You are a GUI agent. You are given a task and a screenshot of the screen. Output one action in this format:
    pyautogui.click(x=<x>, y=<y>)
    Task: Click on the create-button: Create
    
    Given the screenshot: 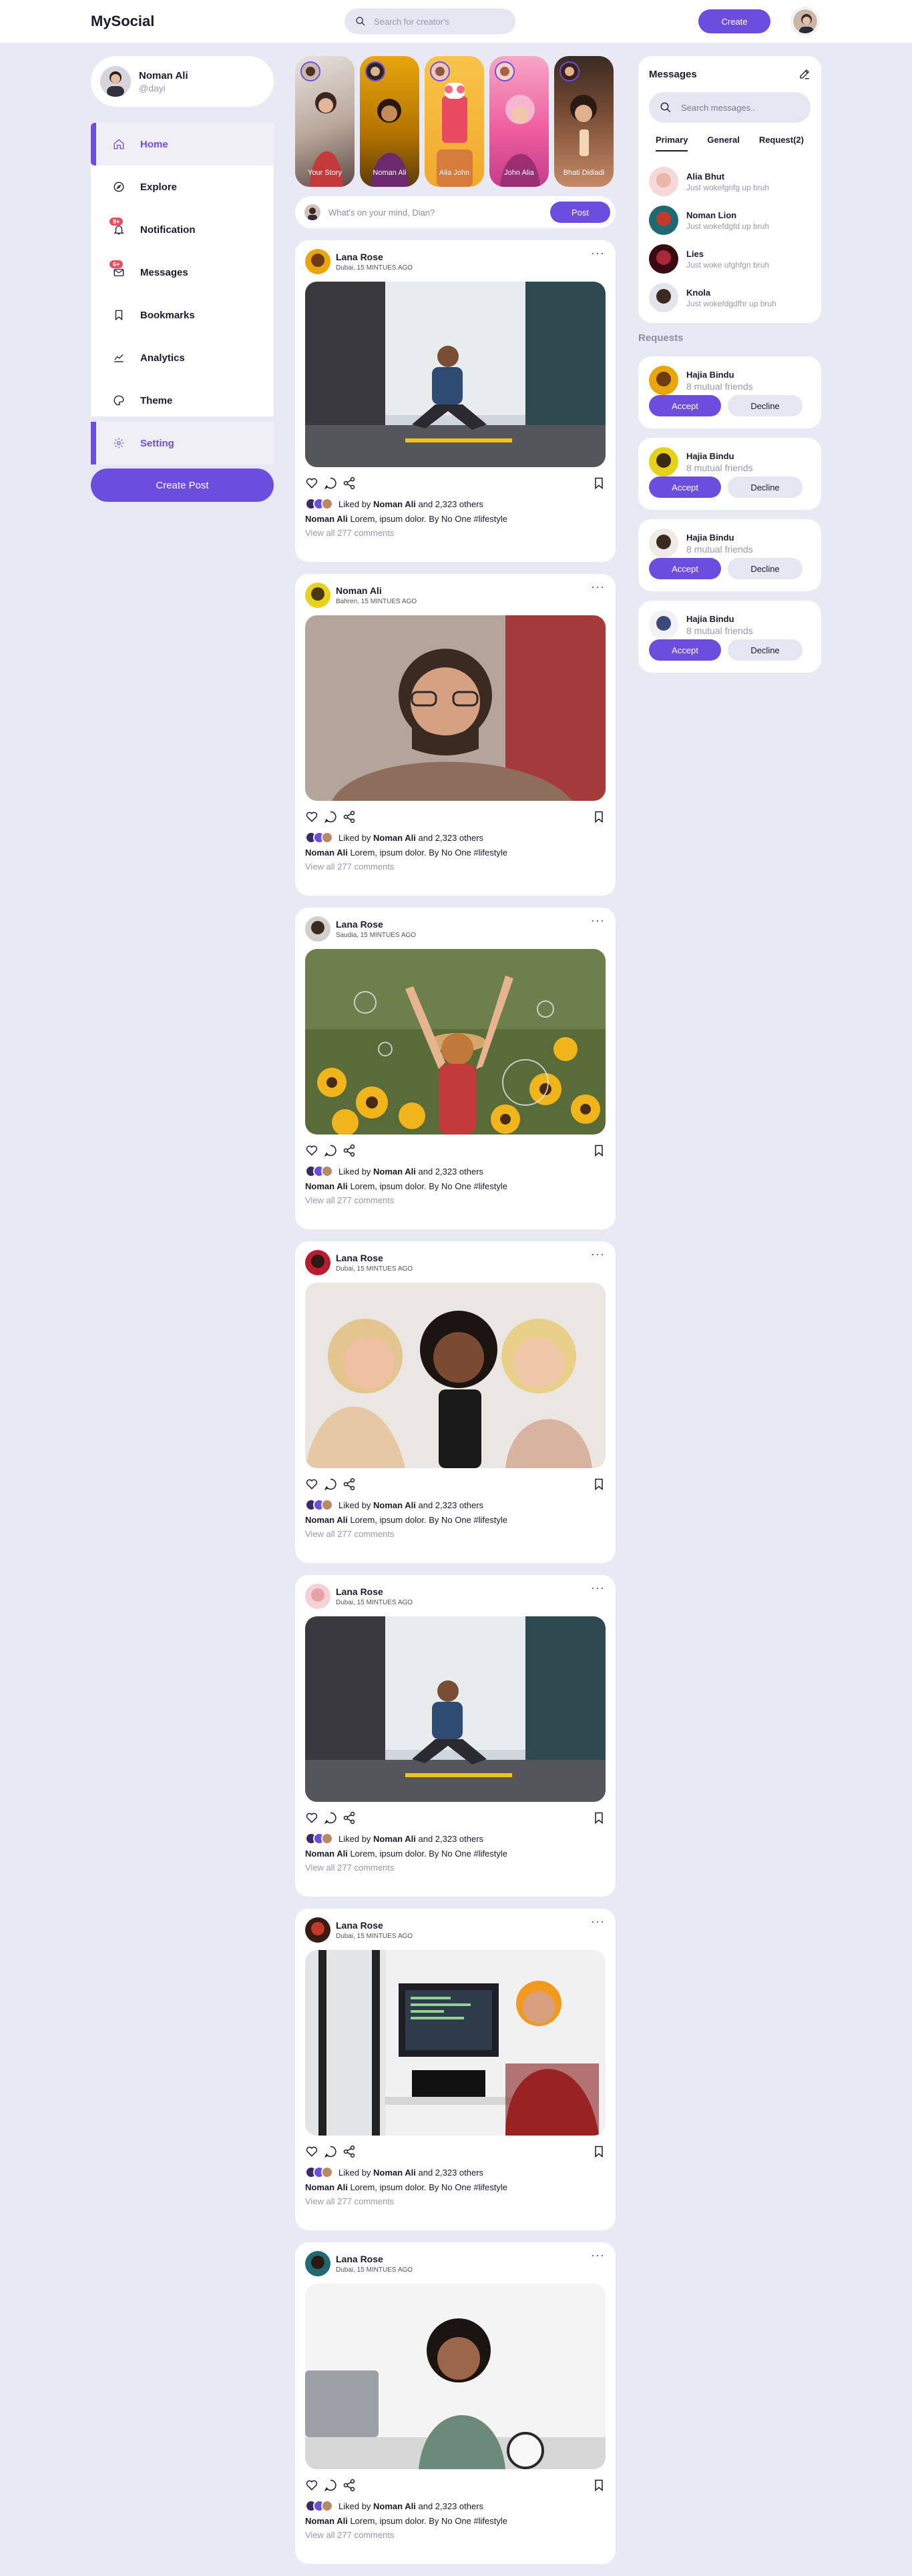 What is the action you would take?
    pyautogui.click(x=734, y=21)
    